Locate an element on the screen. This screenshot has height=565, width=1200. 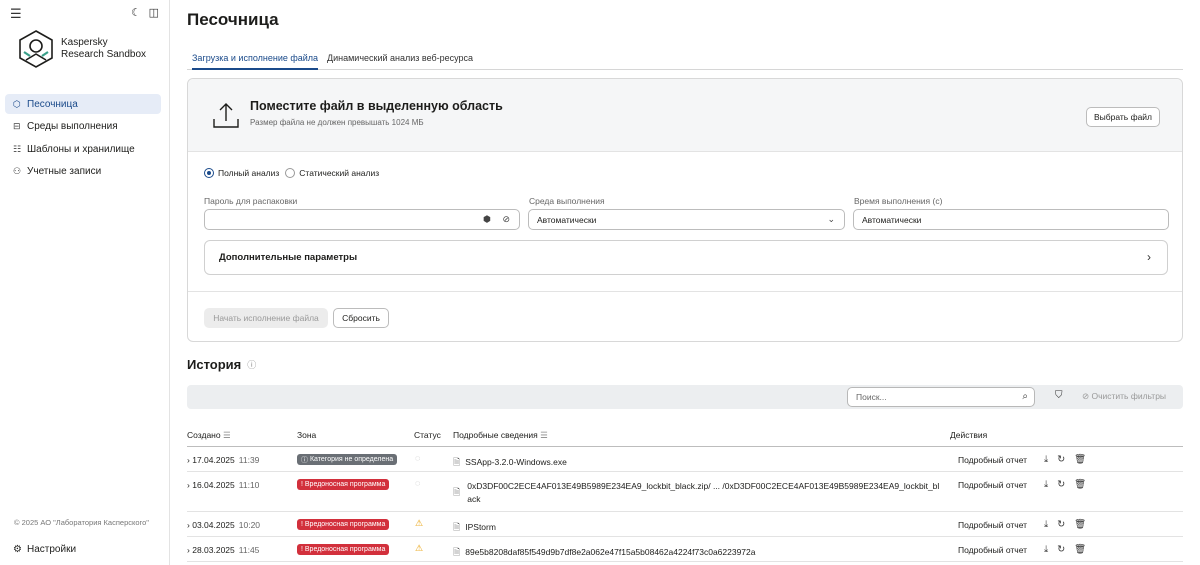
clear-filters-button: ⊘ Очистить фильтры is located at coordinates (1124, 396).